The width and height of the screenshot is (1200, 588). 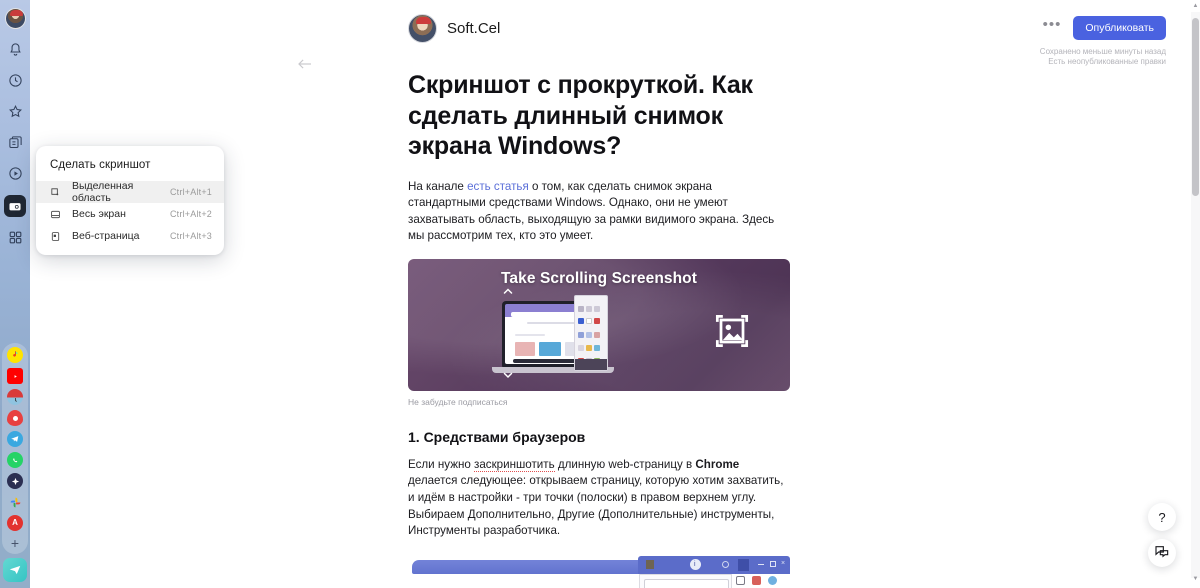 What do you see at coordinates (99, 214) in the screenshot?
I see `menu-item-label: Весь экран` at bounding box center [99, 214].